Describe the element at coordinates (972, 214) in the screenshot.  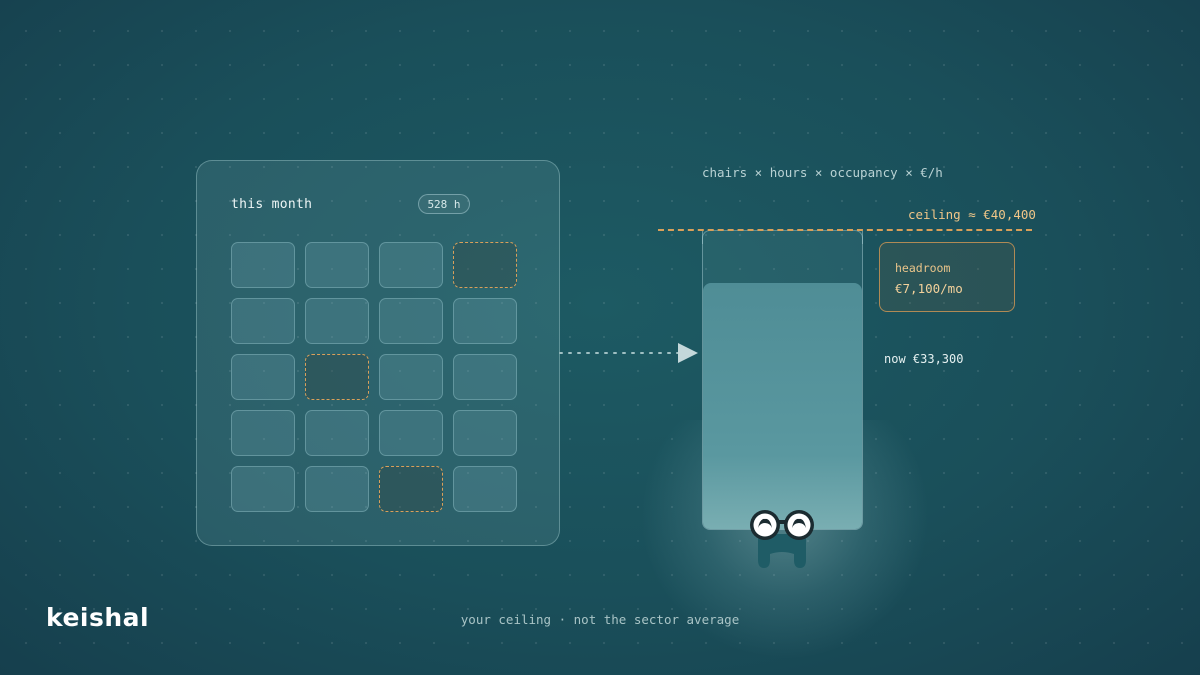
I see `ceiling-label: ceiling ≈ €40,400` at that location.